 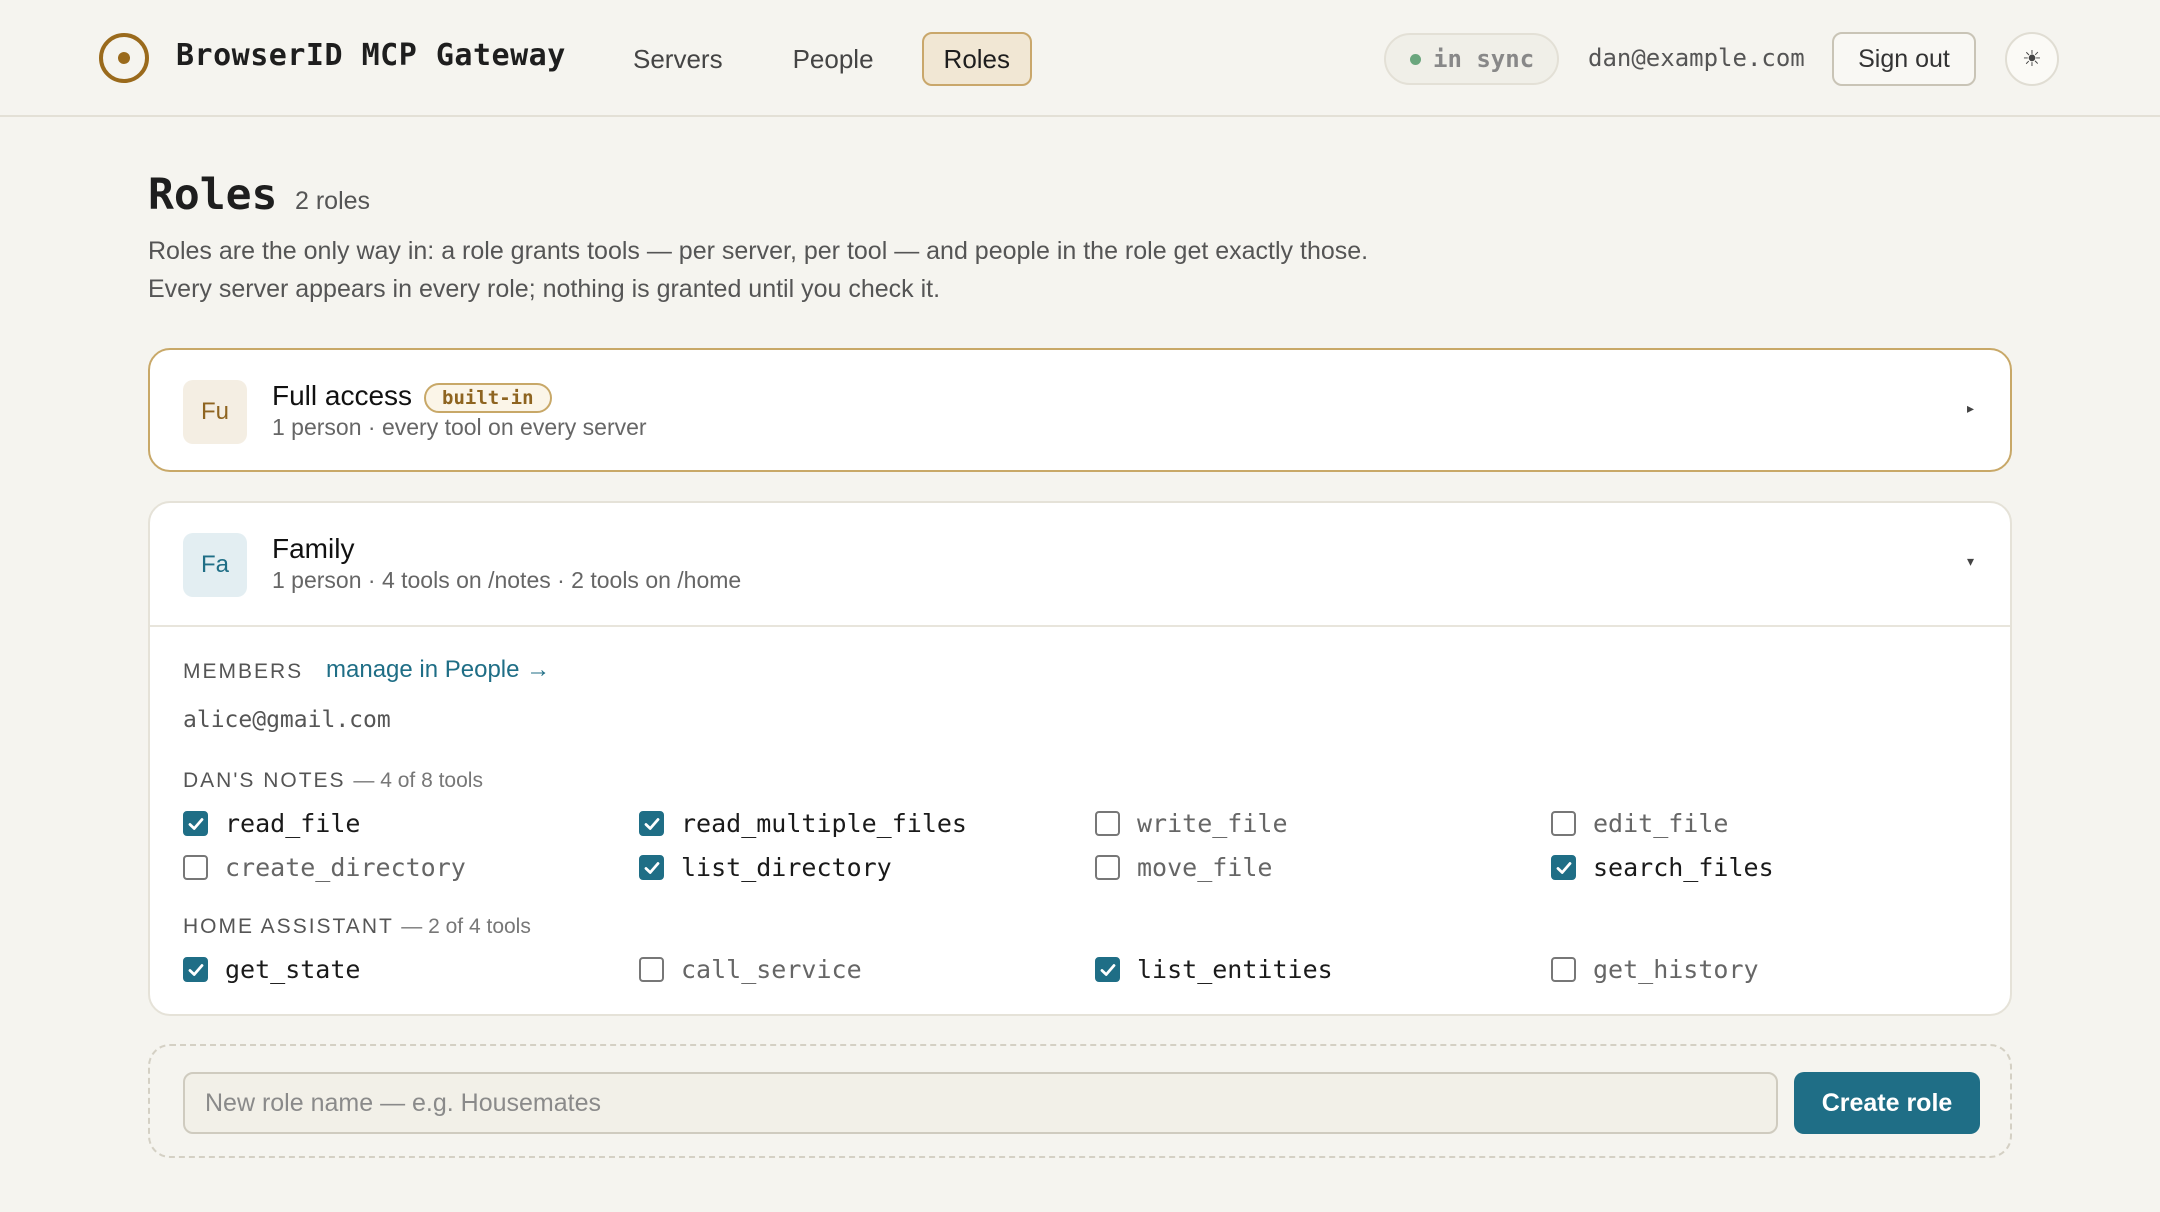 I want to click on role-summary: 1 person · every tool on every server, so click(x=459, y=427).